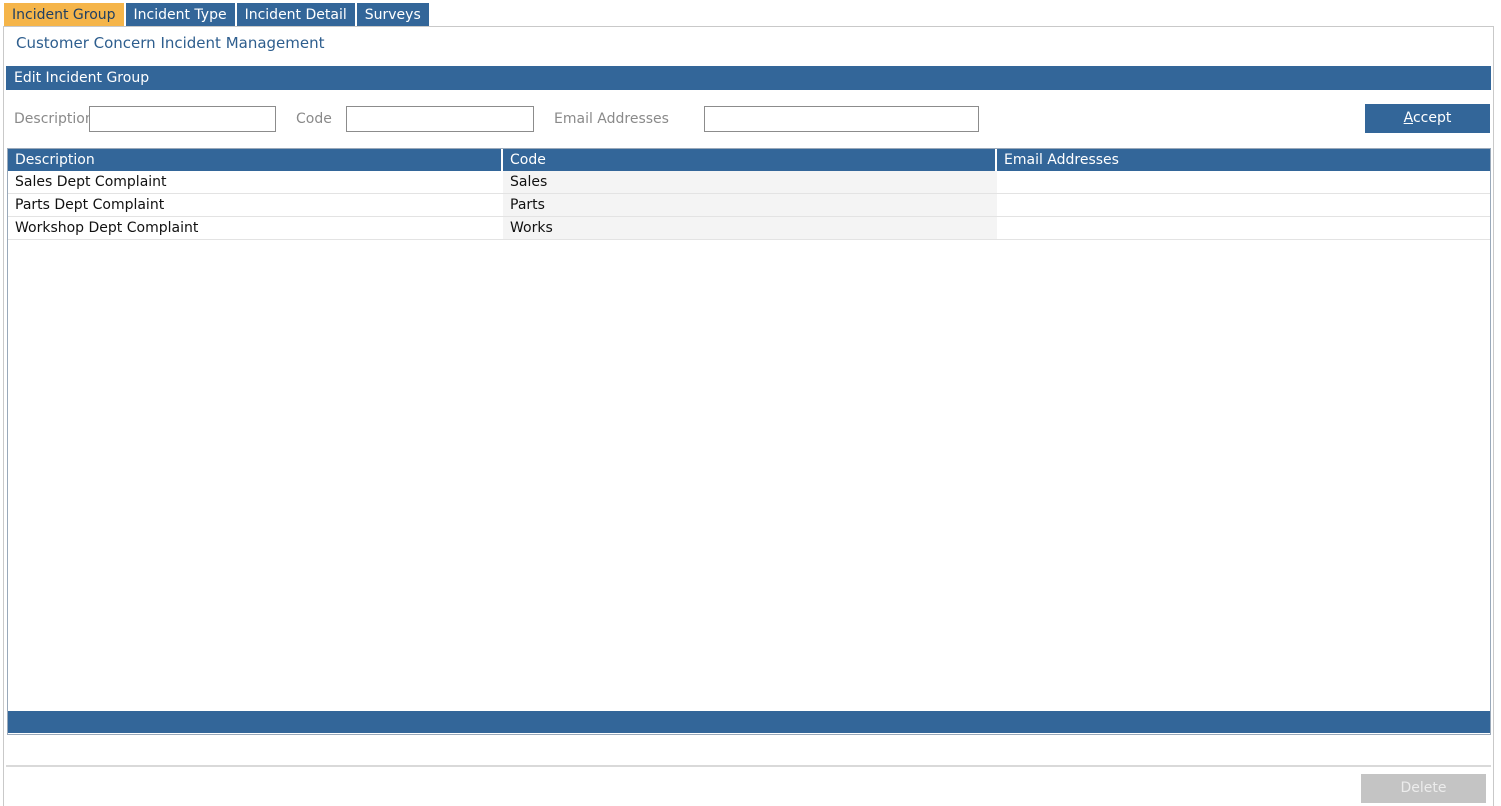 The width and height of the screenshot is (1501, 806). I want to click on grid-footer, so click(749, 722).